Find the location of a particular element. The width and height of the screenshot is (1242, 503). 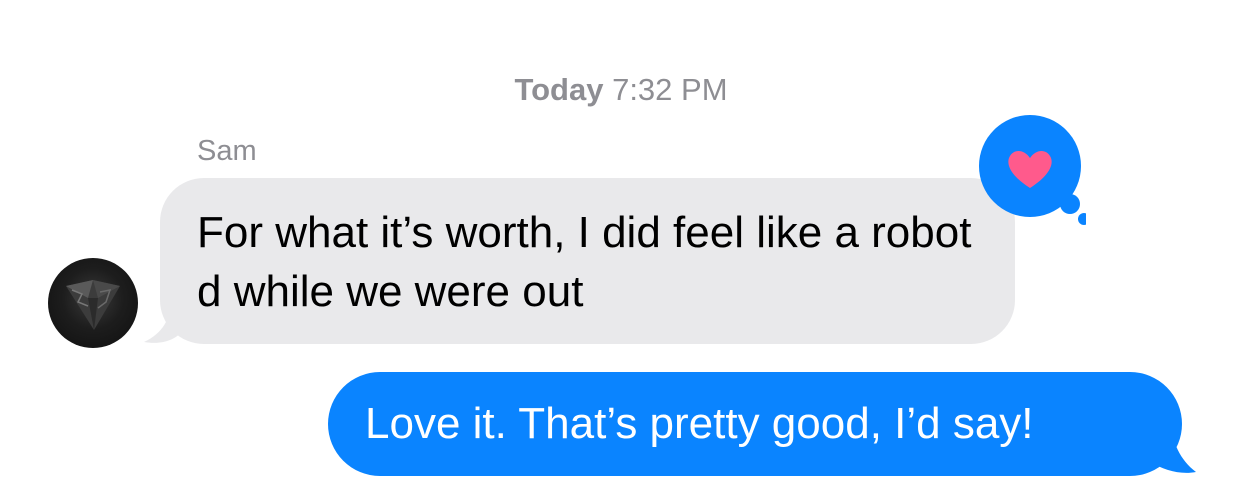

outgoing-message-bubble: Love it. That’s pretty good, I’d say! is located at coordinates (755, 424).